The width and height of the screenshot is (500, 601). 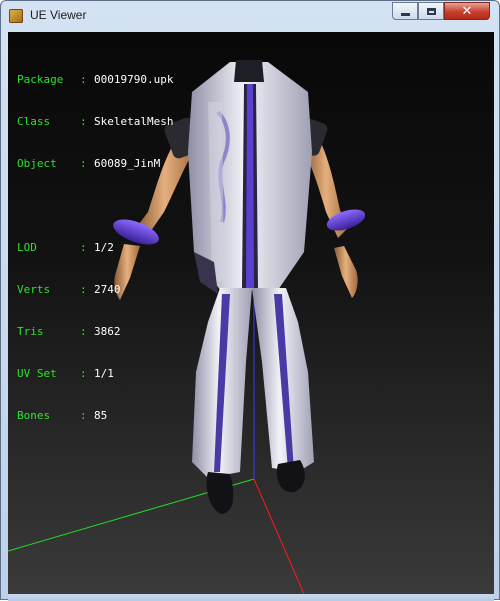 What do you see at coordinates (104, 373) in the screenshot?
I see `info-value: 1/1` at bounding box center [104, 373].